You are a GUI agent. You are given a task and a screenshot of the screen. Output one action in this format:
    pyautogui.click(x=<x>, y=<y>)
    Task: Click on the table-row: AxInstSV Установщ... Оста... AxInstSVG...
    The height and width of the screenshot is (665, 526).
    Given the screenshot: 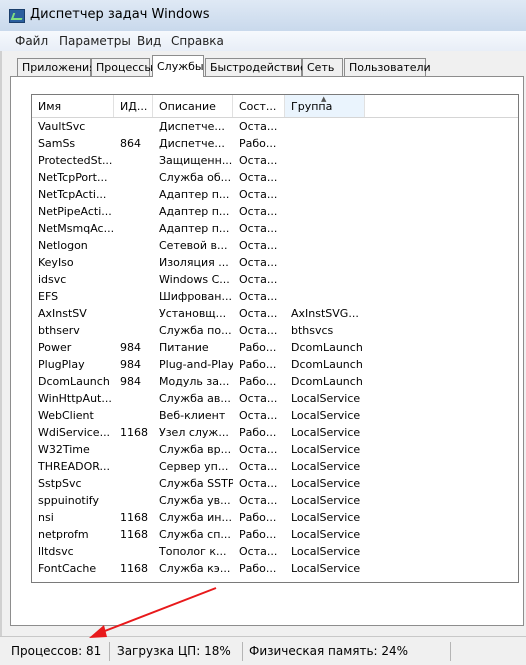 What is the action you would take?
    pyautogui.click(x=275, y=313)
    